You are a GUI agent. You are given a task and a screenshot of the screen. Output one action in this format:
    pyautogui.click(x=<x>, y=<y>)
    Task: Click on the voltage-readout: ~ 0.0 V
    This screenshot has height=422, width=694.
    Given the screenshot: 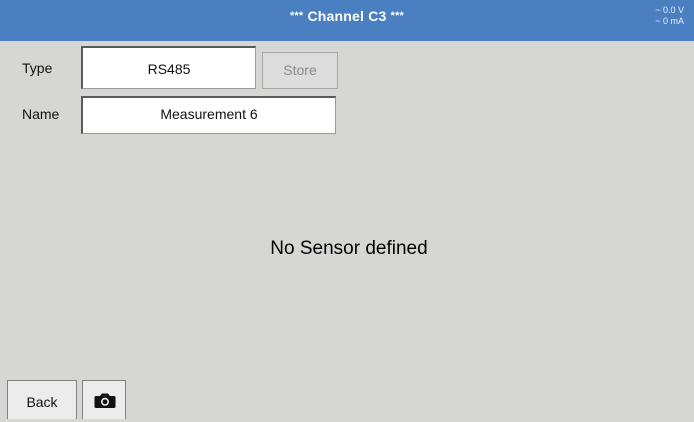 What is the action you would take?
    pyautogui.click(x=669, y=10)
    